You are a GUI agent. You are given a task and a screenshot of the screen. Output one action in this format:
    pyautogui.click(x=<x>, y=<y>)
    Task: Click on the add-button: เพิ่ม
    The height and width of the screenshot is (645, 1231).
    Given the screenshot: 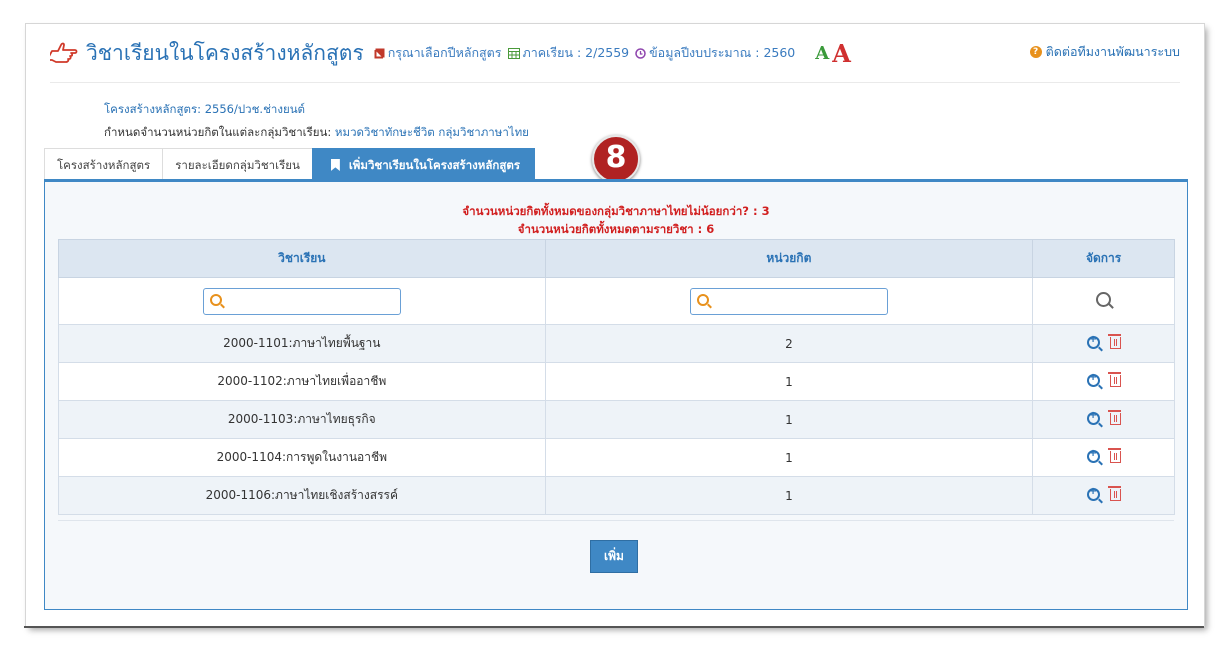 What is the action you would take?
    pyautogui.click(x=614, y=556)
    